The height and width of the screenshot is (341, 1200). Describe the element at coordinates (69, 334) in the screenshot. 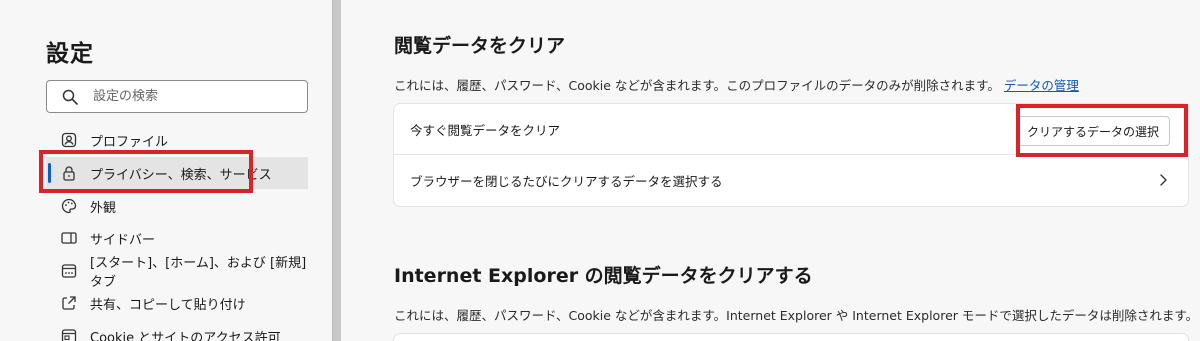

I see `cookie-site-icon` at that location.